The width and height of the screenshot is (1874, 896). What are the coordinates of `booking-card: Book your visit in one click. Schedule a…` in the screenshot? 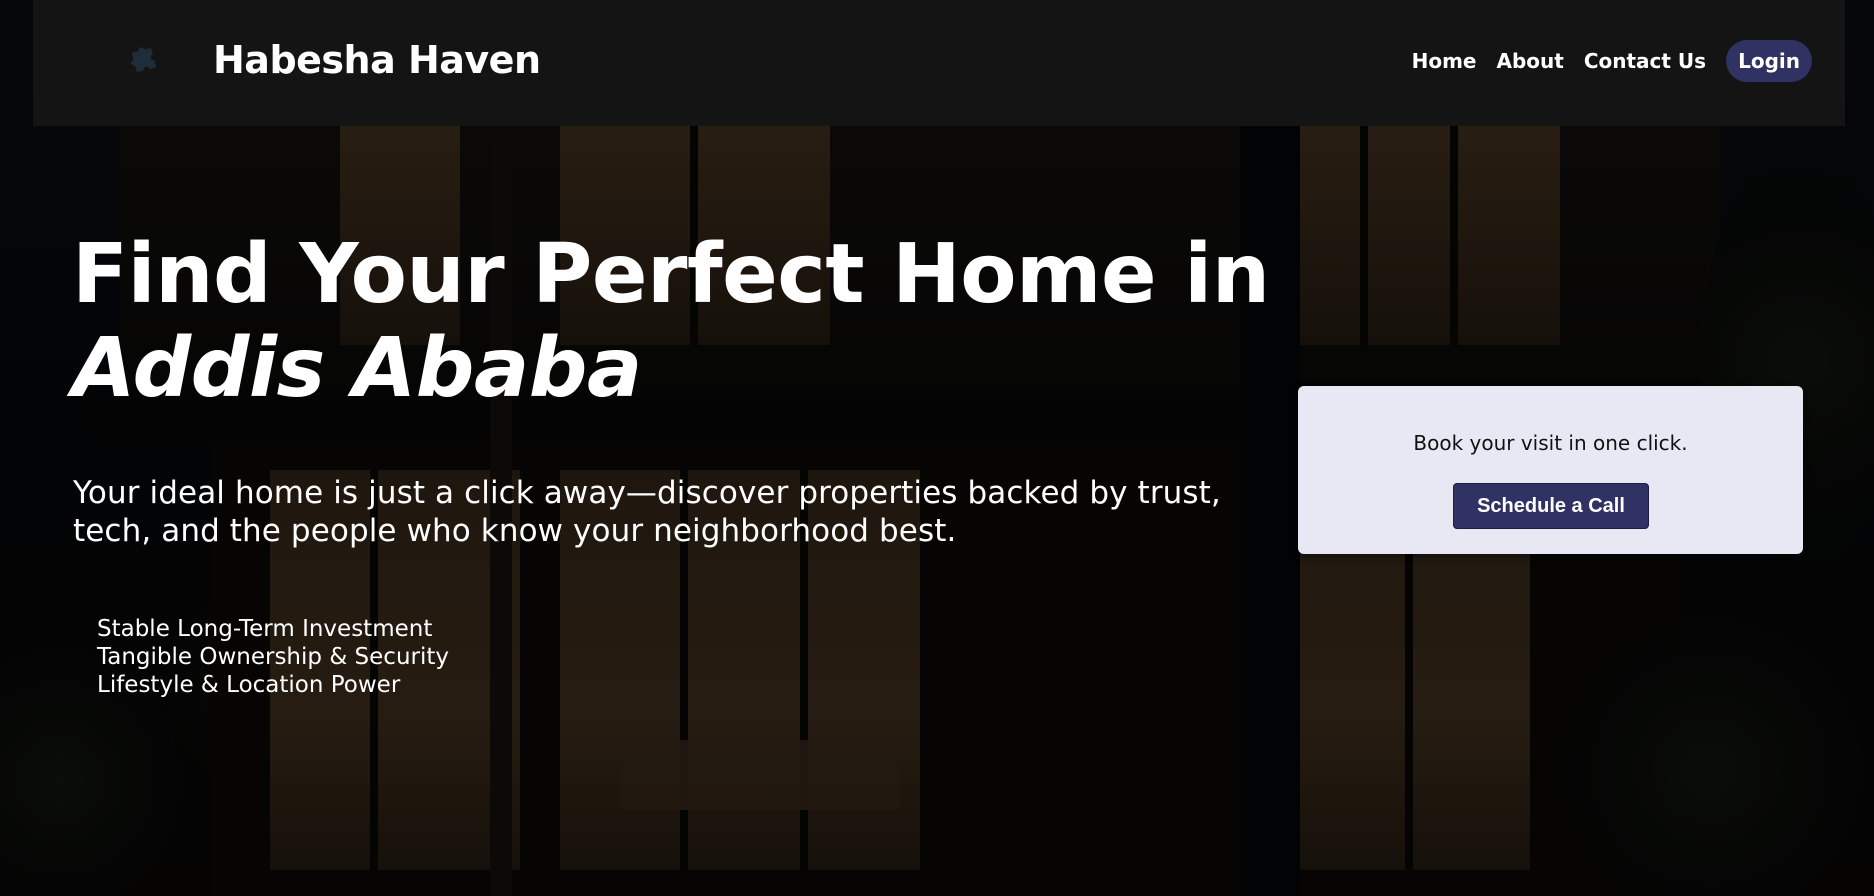 It's located at (1550, 470).